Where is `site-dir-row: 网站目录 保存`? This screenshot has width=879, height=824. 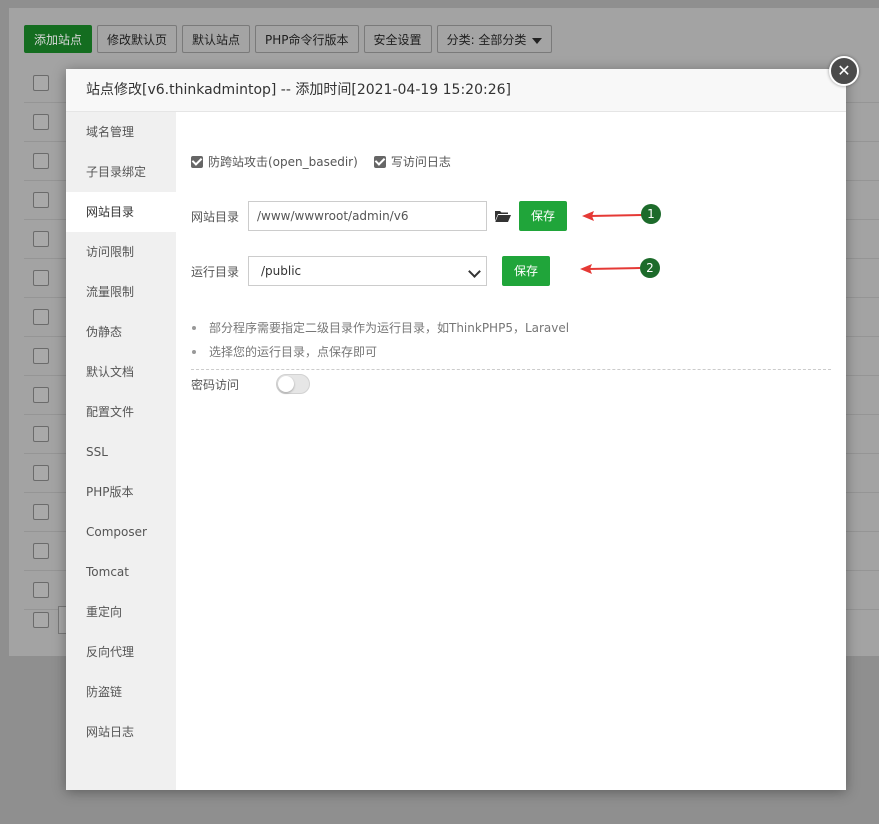
site-dir-row: 网站目录 保存 is located at coordinates (379, 216).